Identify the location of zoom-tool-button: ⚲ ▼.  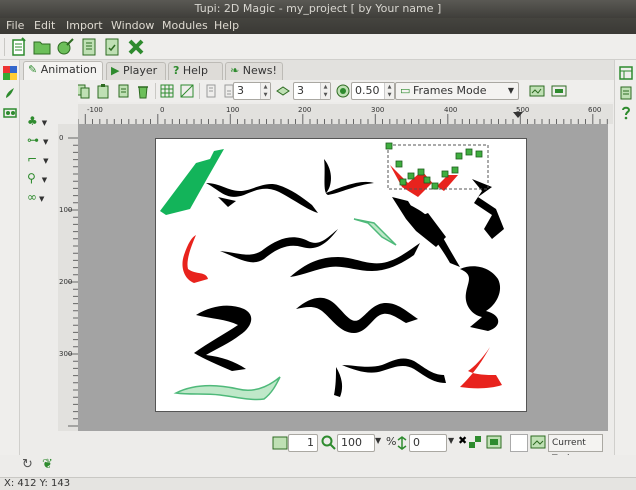
(37, 178).